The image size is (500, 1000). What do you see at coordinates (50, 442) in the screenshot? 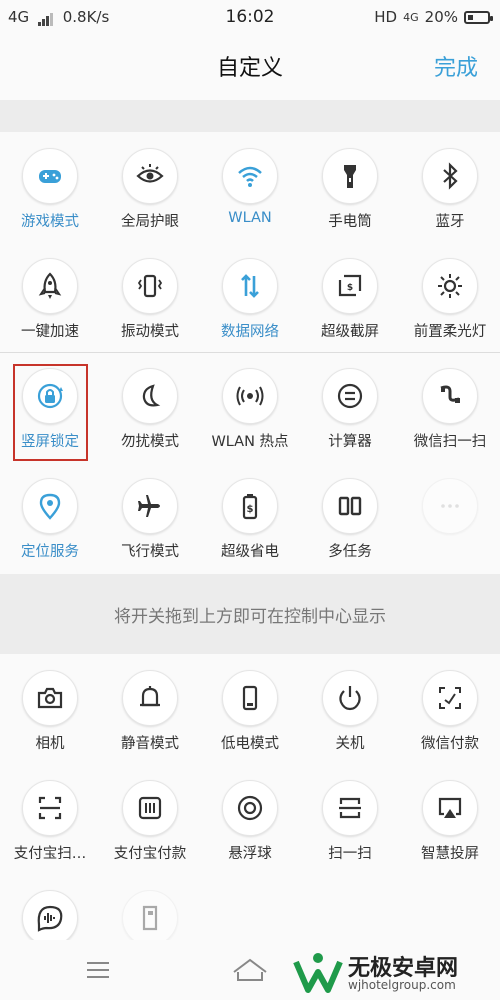
I see `tile-label: 竖屏锁定` at bounding box center [50, 442].